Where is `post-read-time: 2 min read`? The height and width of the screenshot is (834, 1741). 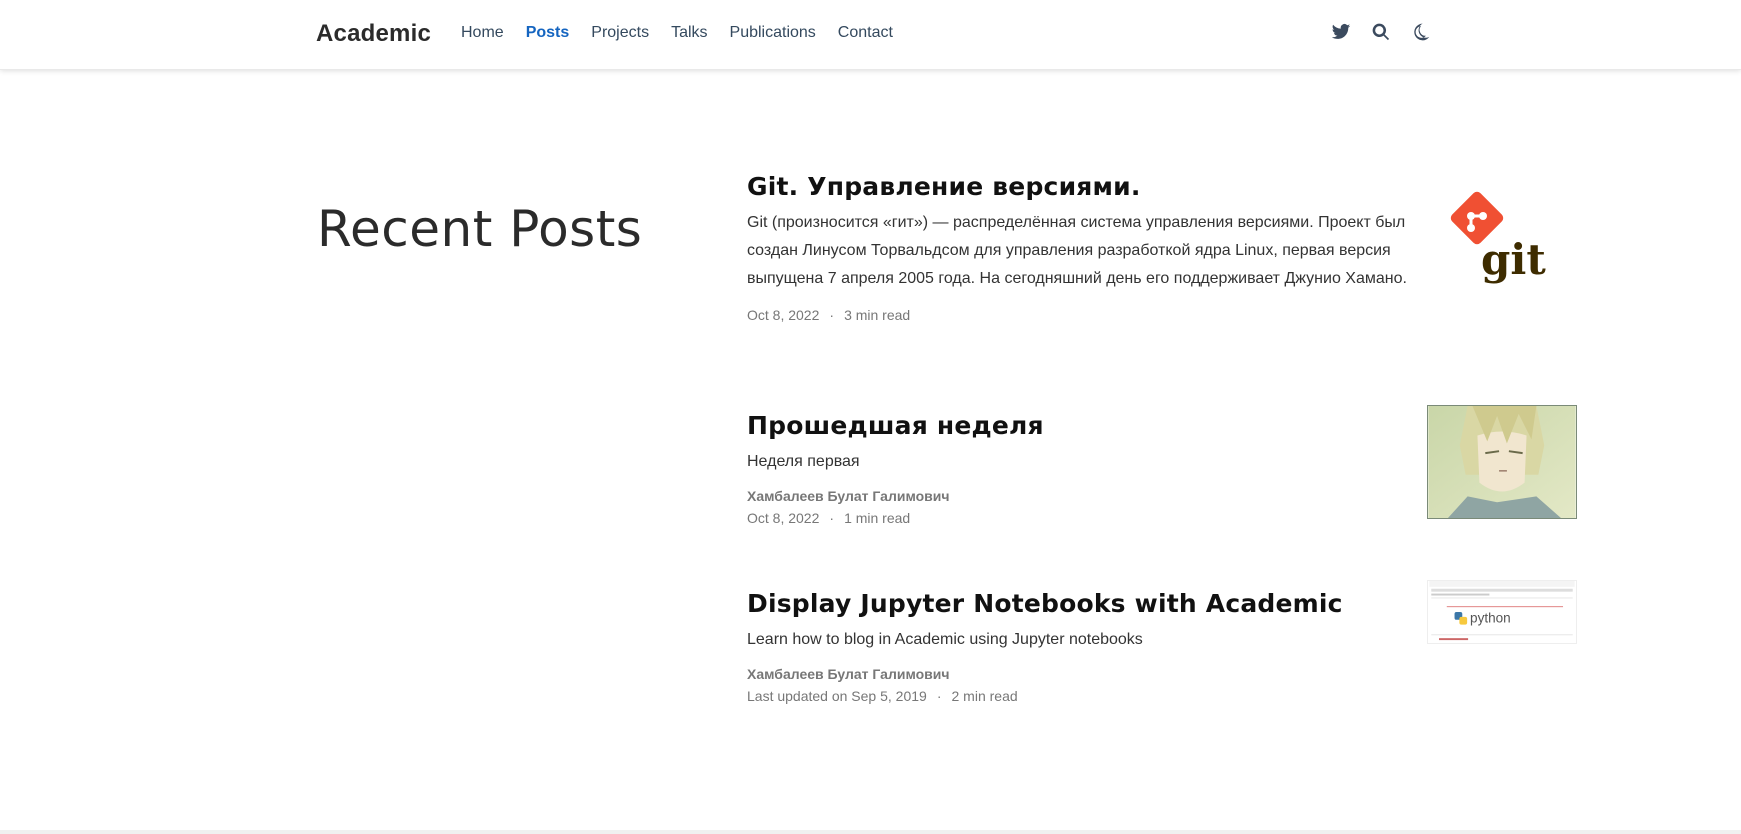
post-read-time: 2 min read is located at coordinates (984, 696).